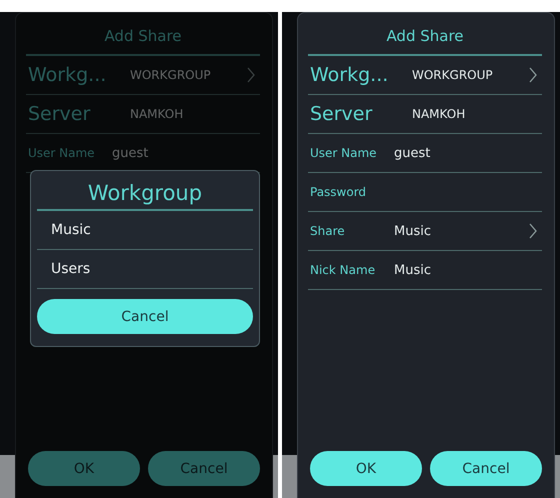 The image size is (560, 498). I want to click on ok-button: OK, so click(366, 468).